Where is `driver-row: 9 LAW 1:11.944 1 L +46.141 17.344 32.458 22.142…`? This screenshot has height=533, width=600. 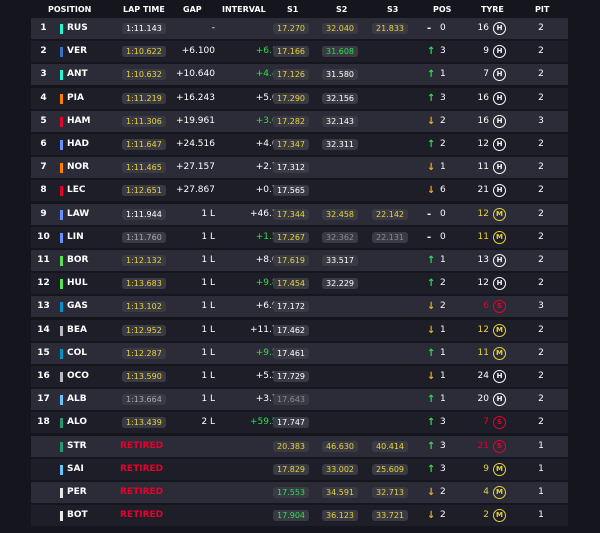
driver-row: 9 LAW 1:11.944 1 L +46.141 17.344 32.458 22.142… is located at coordinates (299, 214).